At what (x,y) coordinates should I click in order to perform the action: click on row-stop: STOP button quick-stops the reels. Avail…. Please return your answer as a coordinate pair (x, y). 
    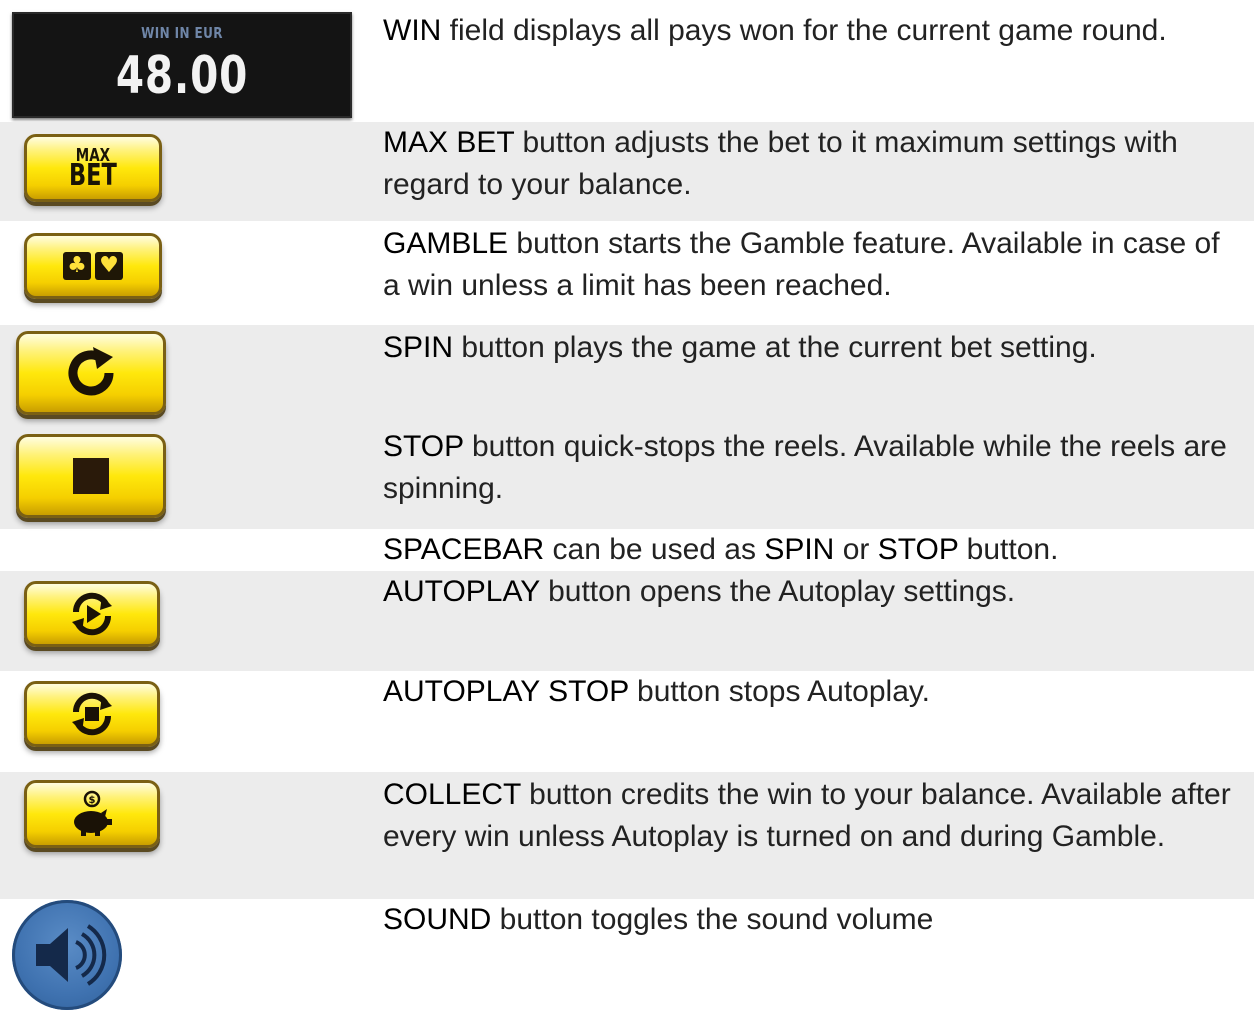
    Looking at the image, I should click on (627, 478).